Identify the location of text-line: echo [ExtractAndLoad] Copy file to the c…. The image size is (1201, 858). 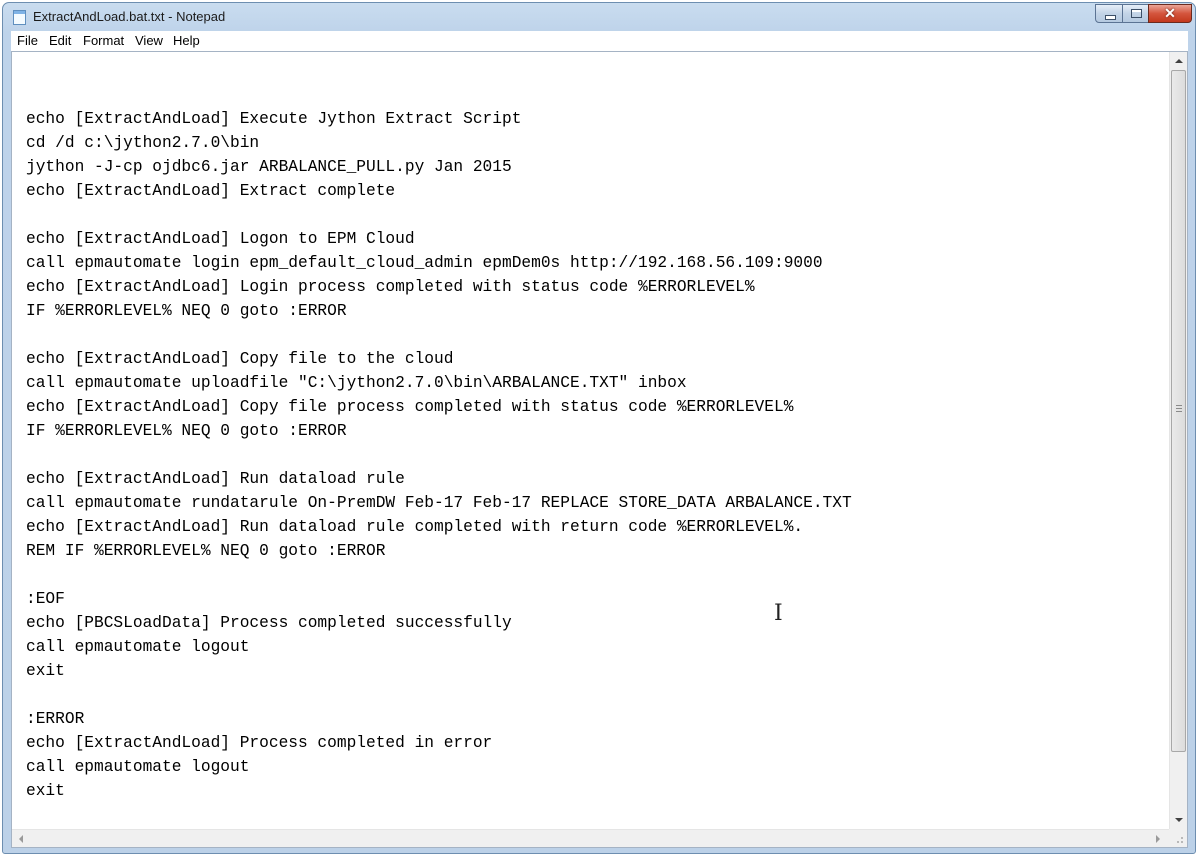
(240, 359).